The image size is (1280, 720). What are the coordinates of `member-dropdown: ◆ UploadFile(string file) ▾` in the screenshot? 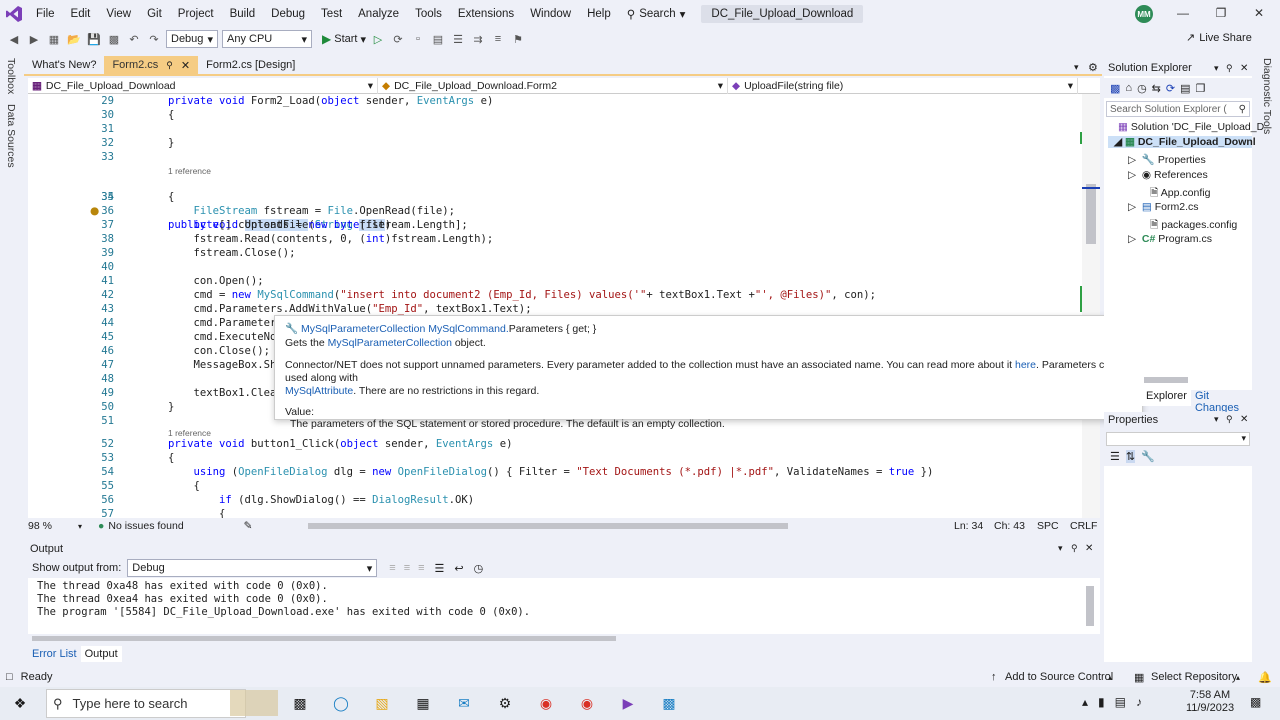 It's located at (903, 86).